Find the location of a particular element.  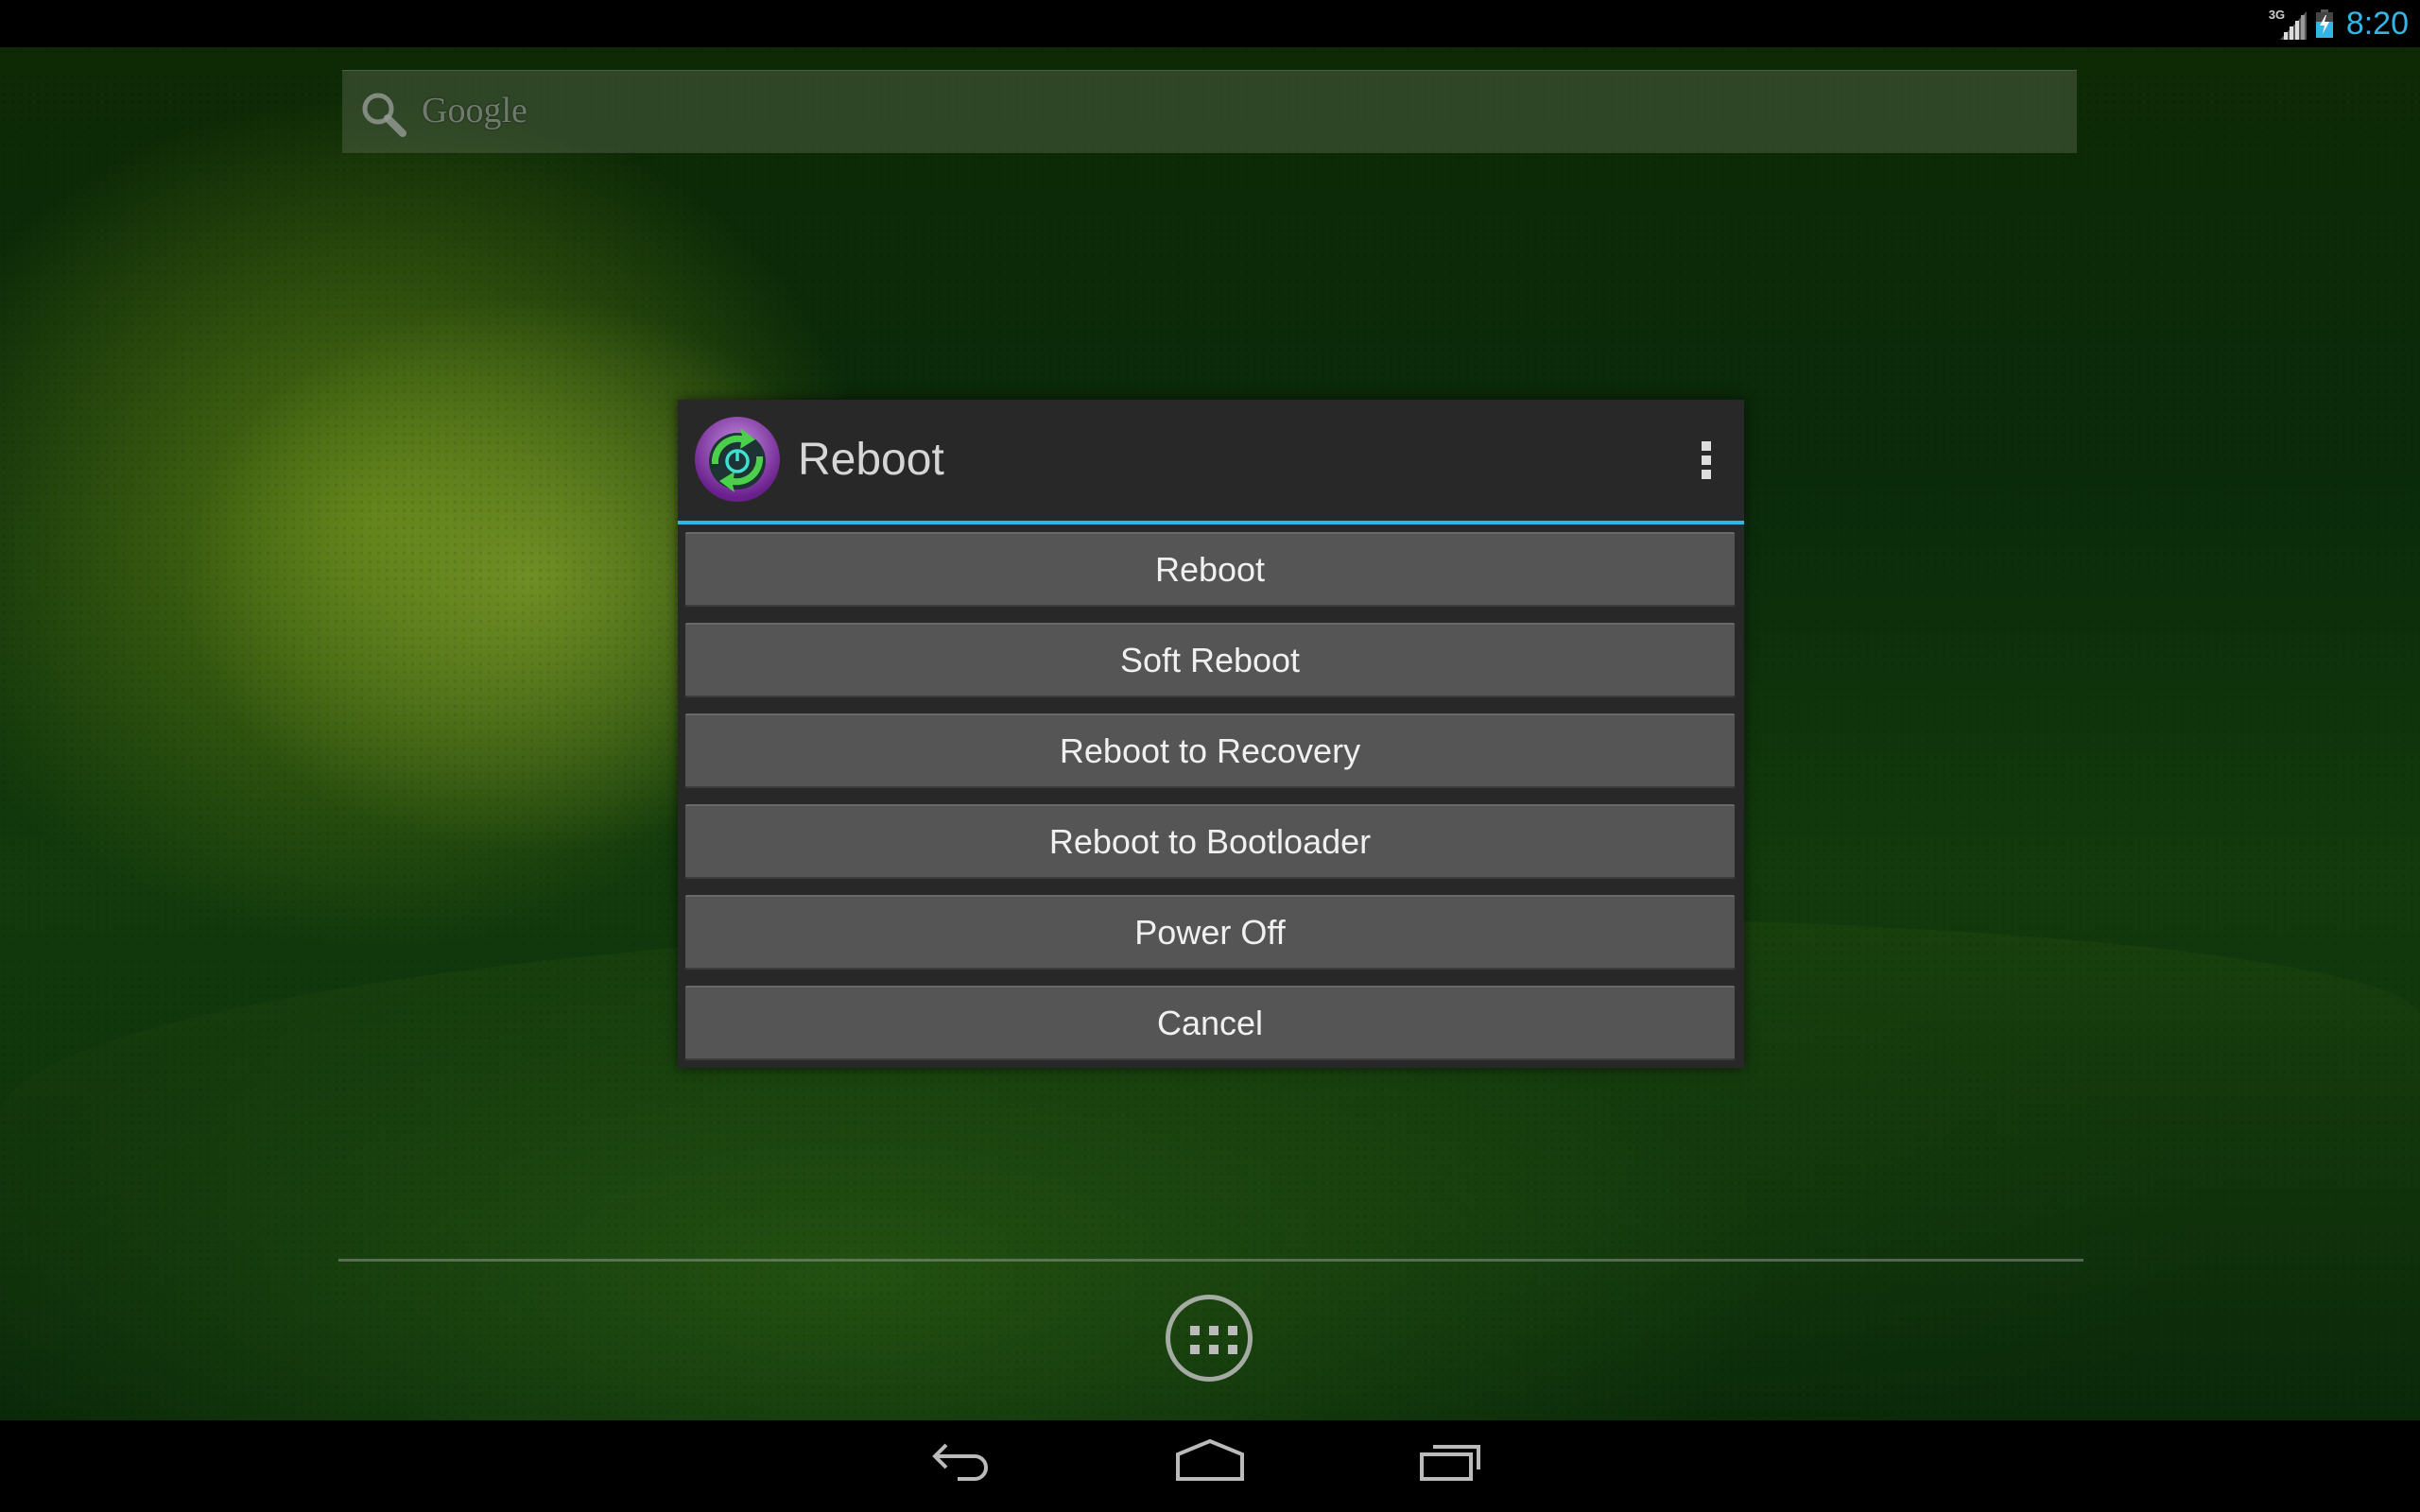

battery-charging-icon is located at coordinates (2324, 23).